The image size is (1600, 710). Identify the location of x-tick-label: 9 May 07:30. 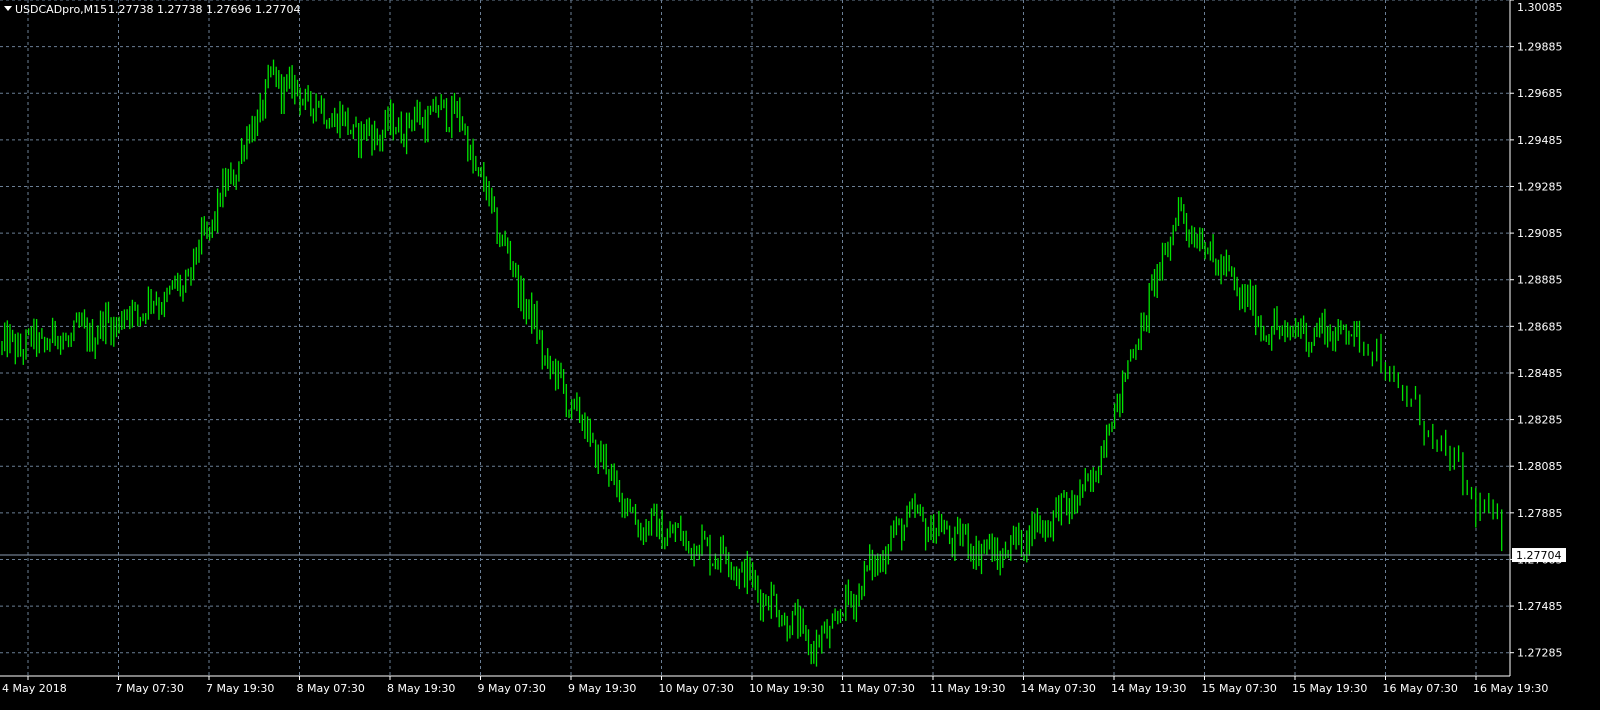
(512, 688).